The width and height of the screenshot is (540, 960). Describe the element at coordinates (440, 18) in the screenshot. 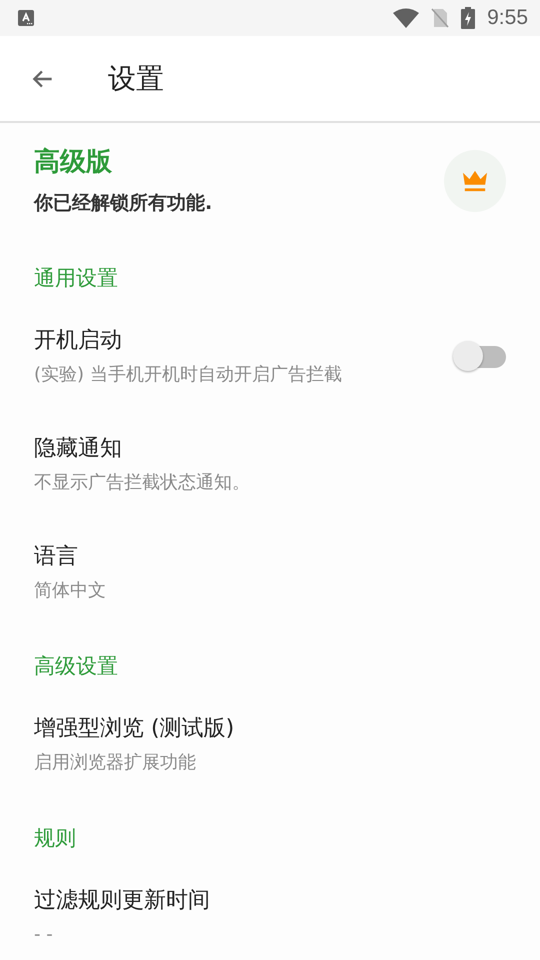

I see `no-sim-icon` at that location.